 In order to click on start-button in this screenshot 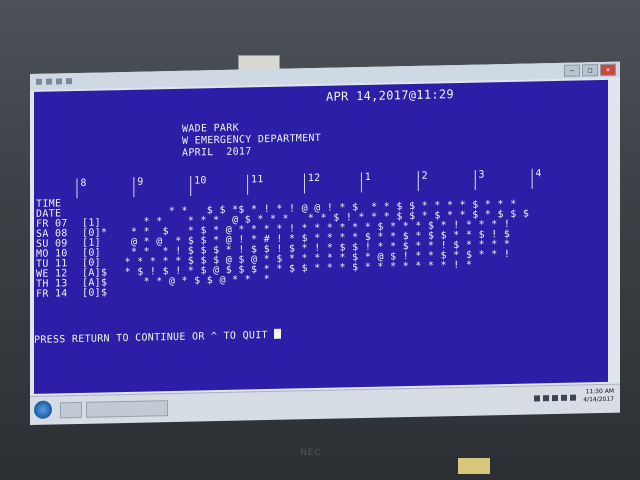, I will do `click(43, 409)`.